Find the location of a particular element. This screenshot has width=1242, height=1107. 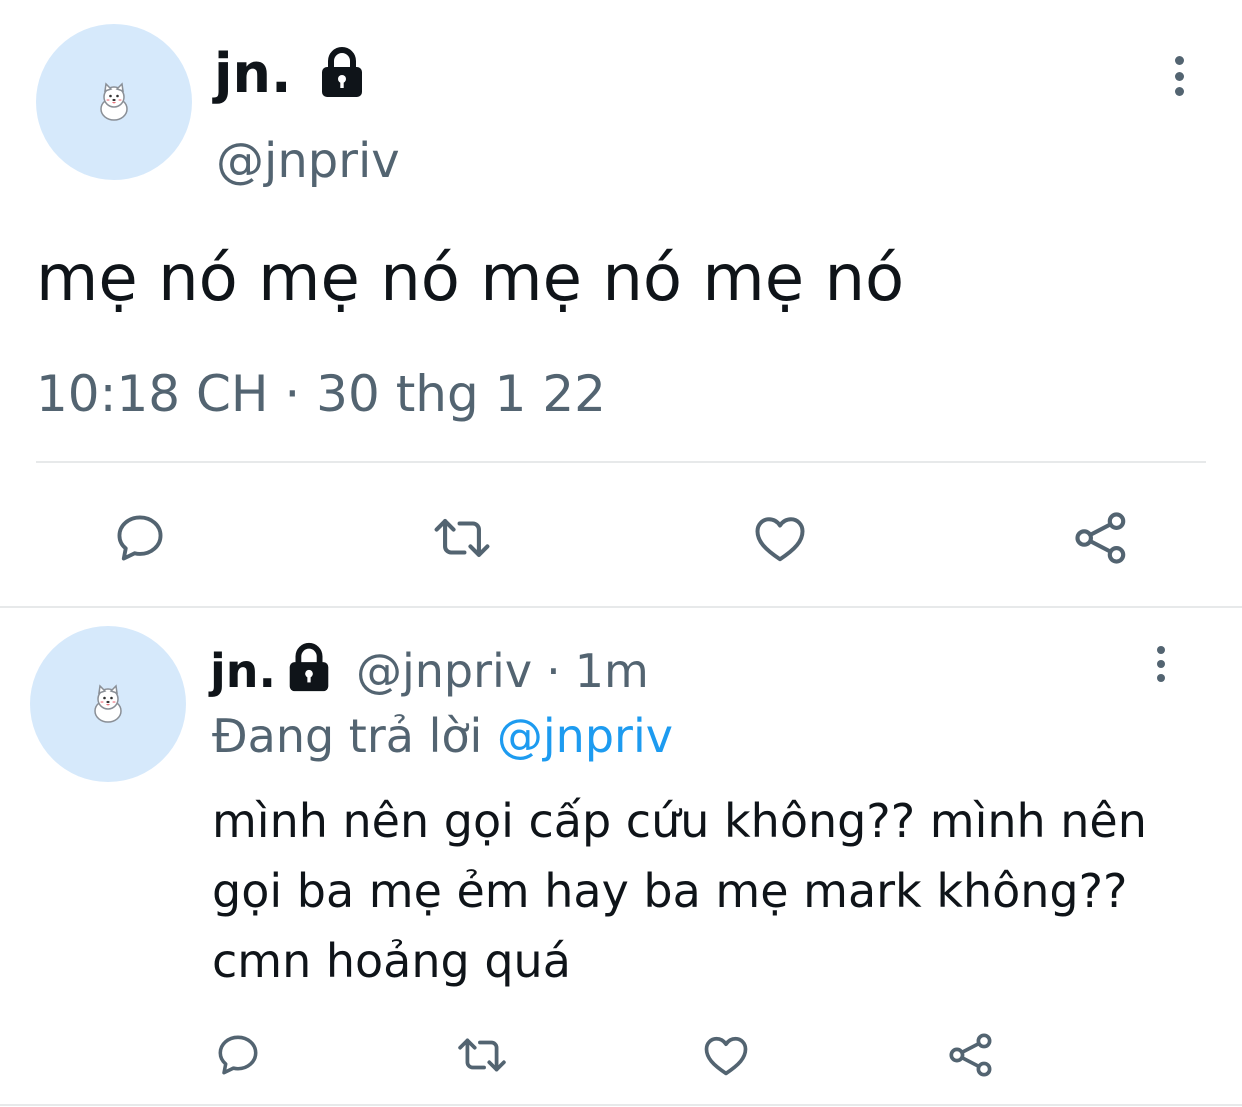

tweet-text: mẹ nó mẹ nó mẹ nó mẹ nó is located at coordinates (470, 279).